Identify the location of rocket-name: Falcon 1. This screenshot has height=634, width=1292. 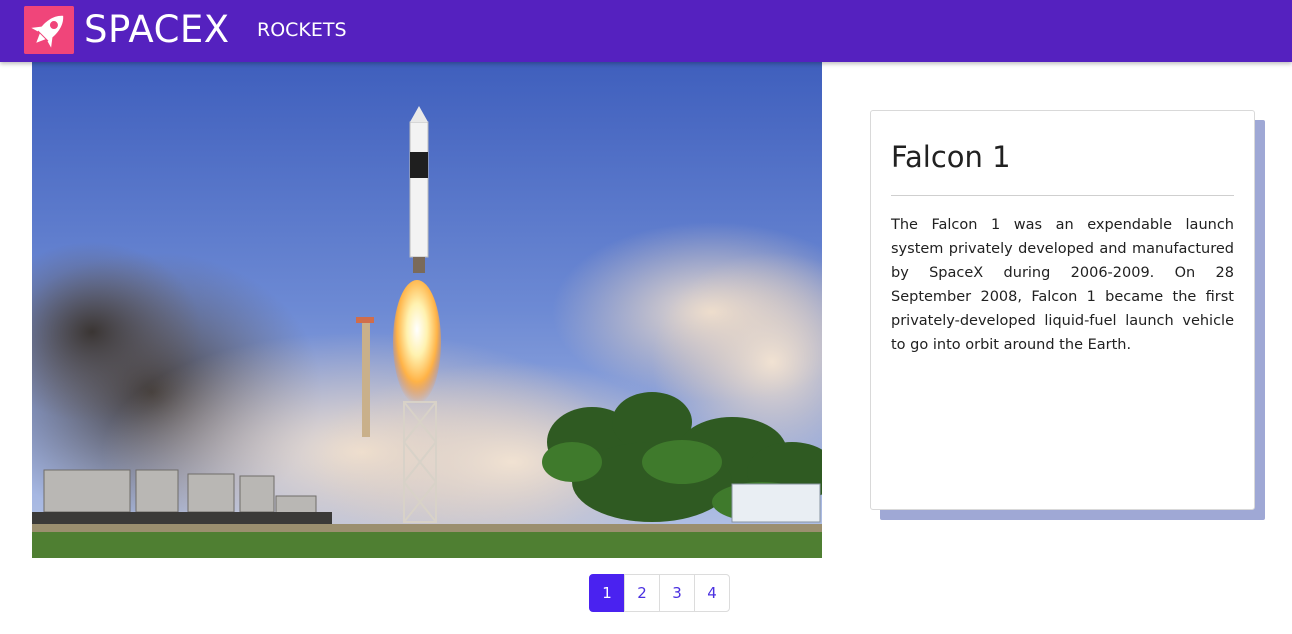
(951, 157).